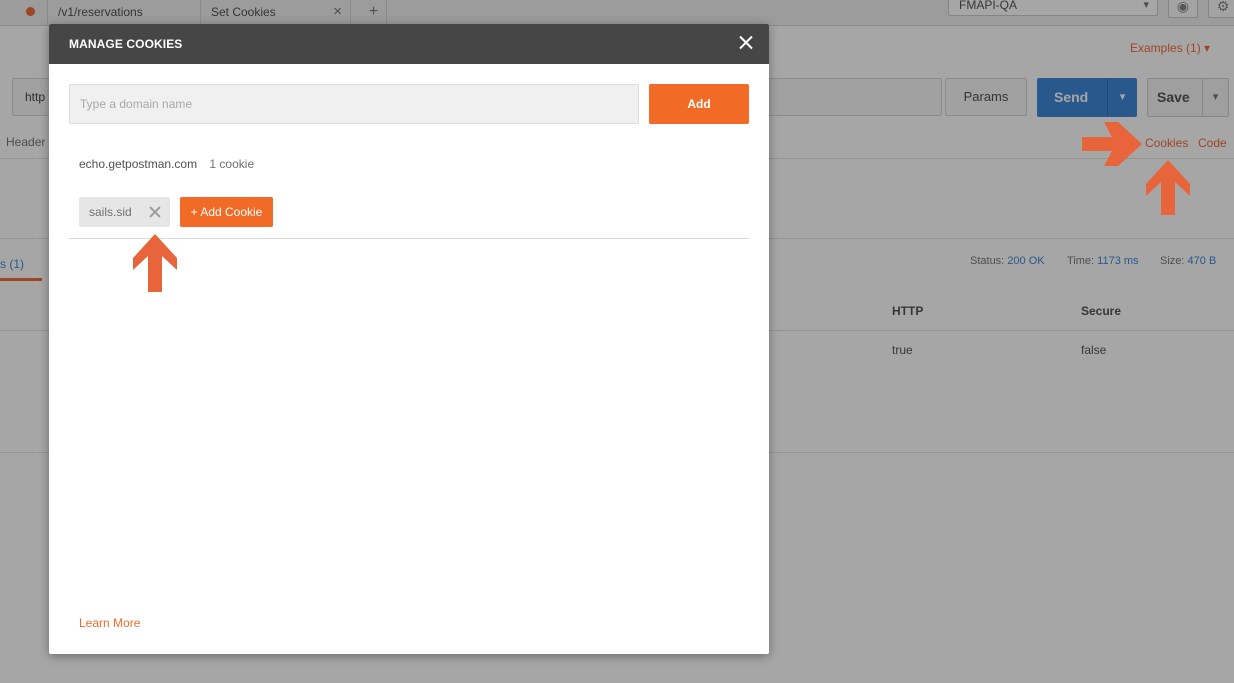 This screenshot has width=1234, height=683. I want to click on learn-more-link: Learn More, so click(109, 623).